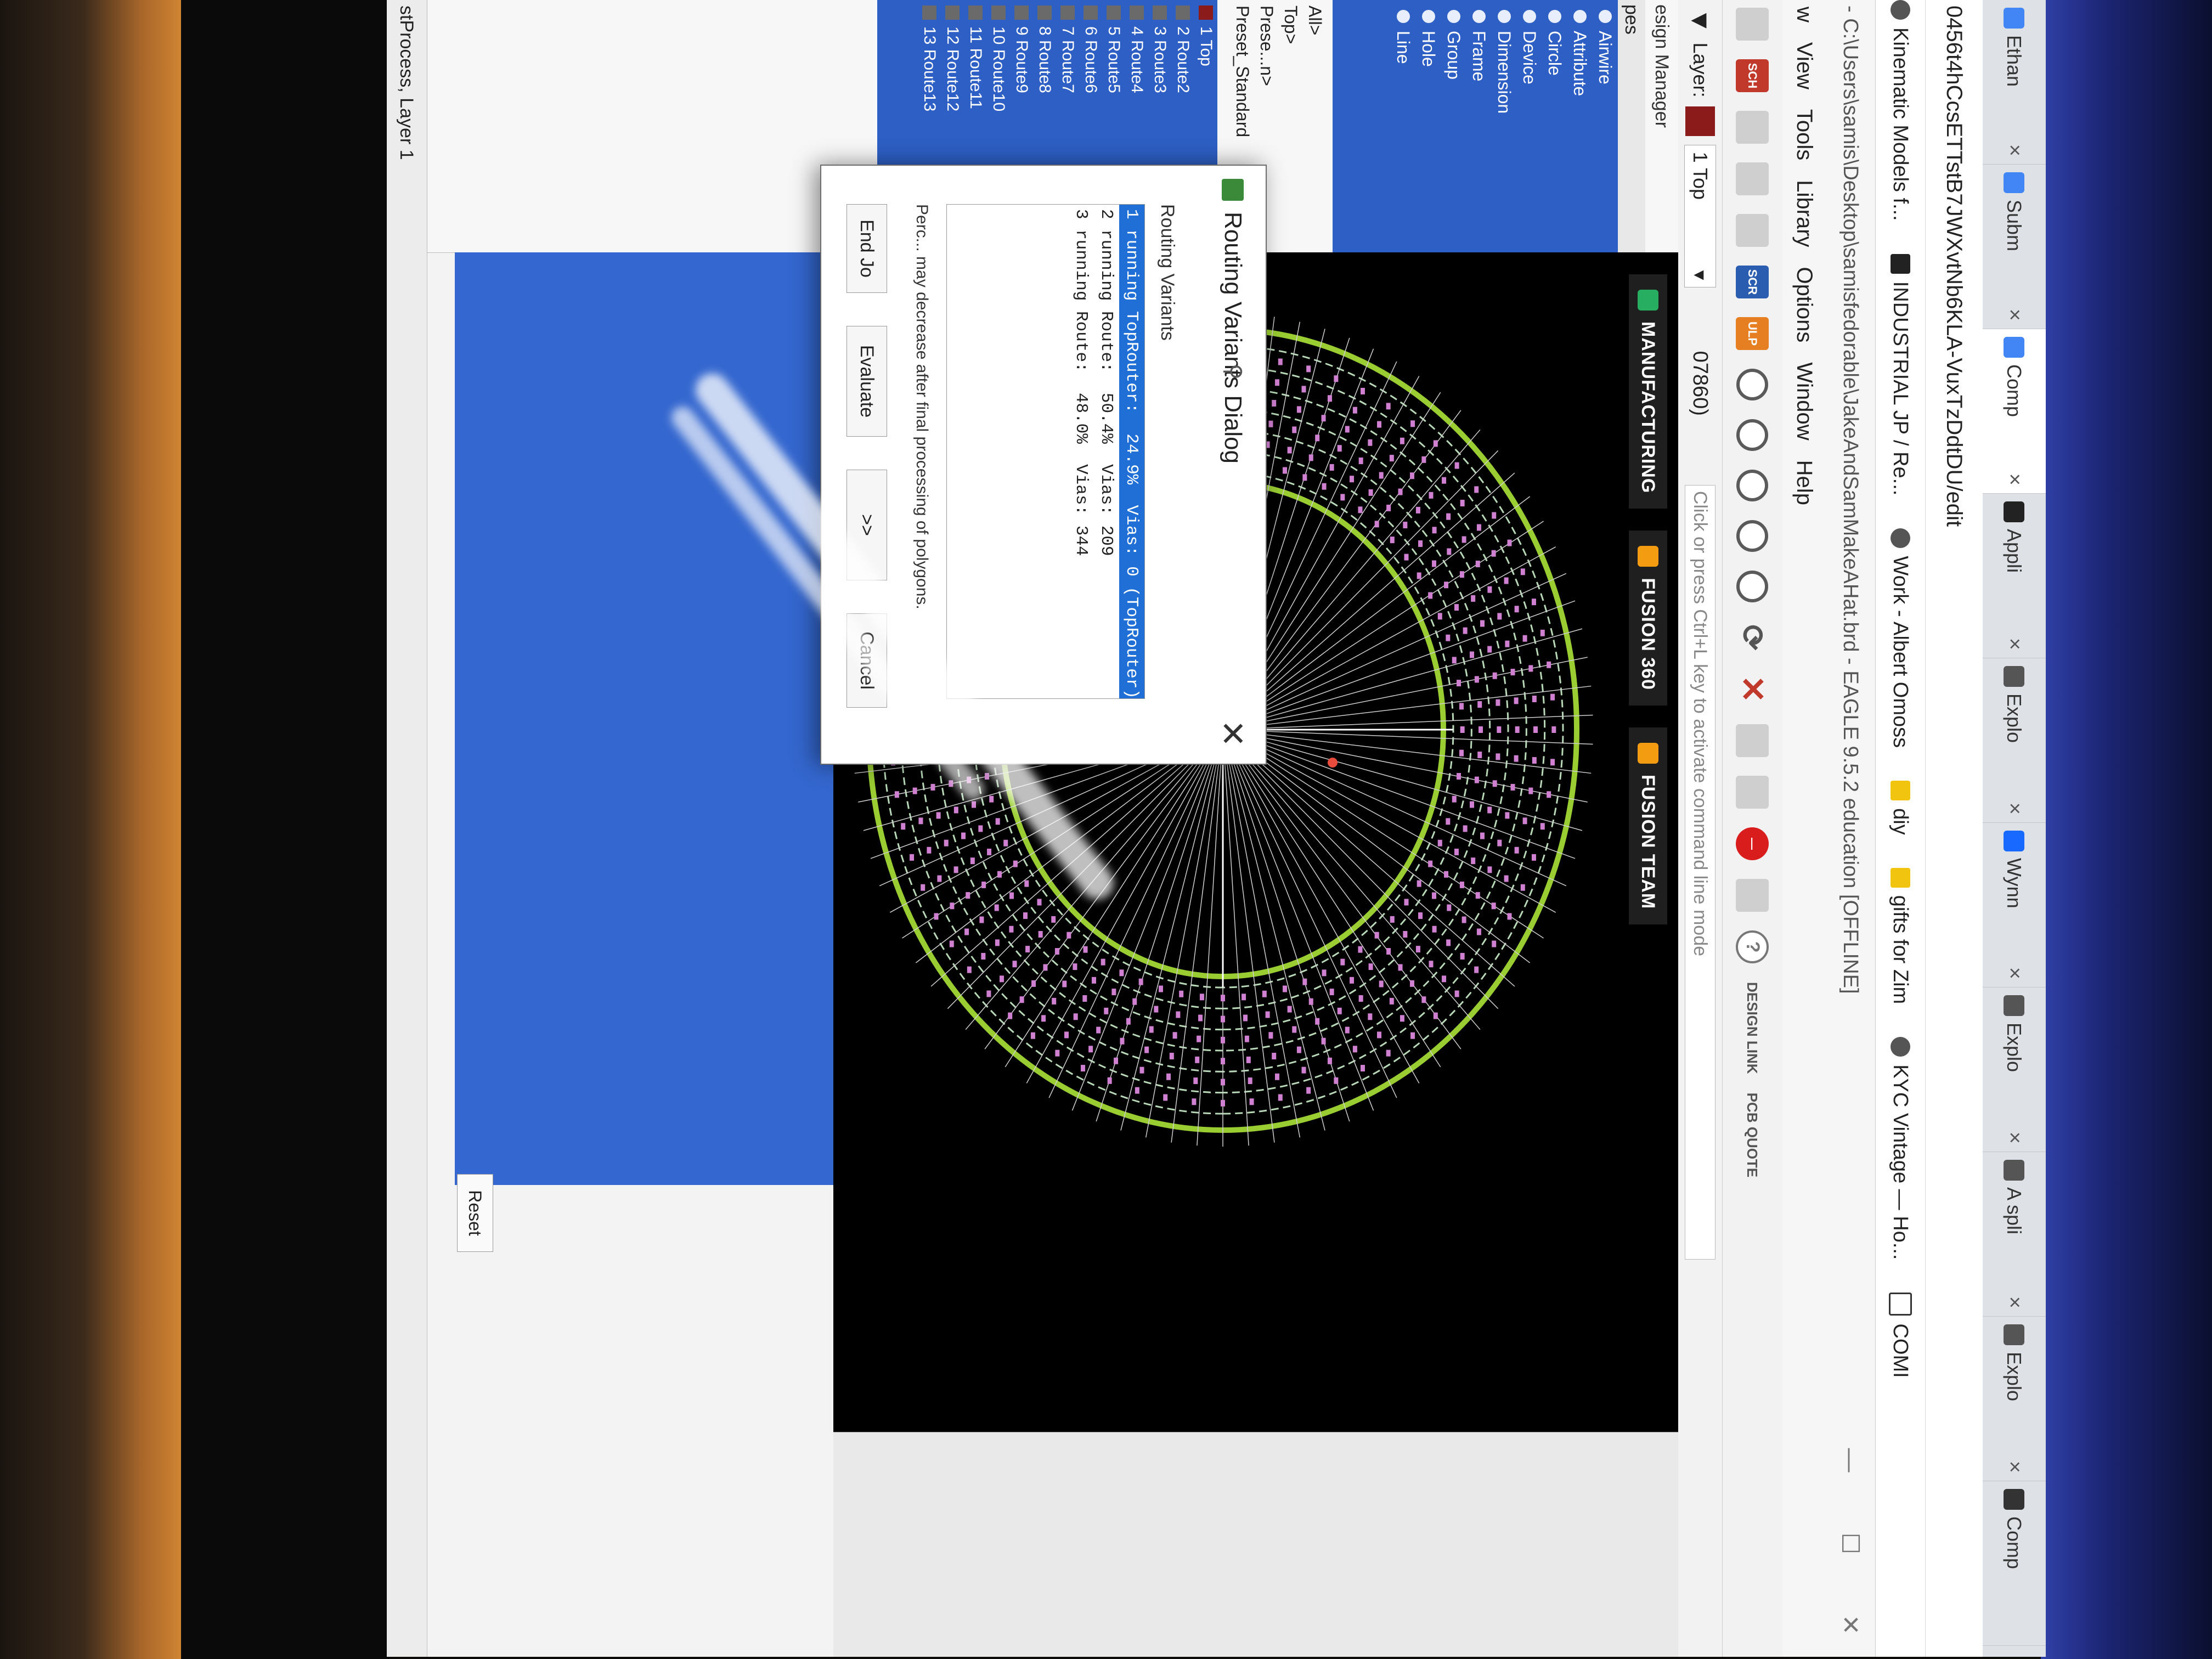  I want to click on x-tool-icon: ✕, so click(1753, 689).